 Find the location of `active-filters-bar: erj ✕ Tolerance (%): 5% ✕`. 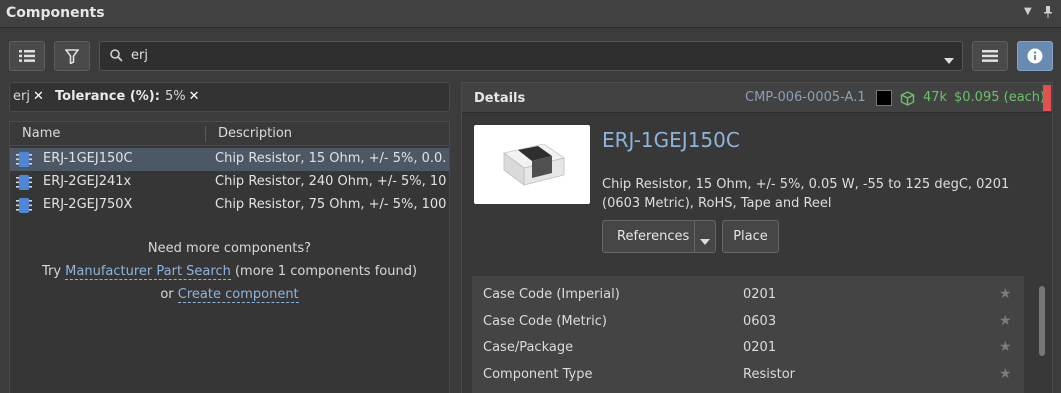

active-filters-bar: erj ✕ Tolerance (%): 5% ✕ is located at coordinates (229, 97).